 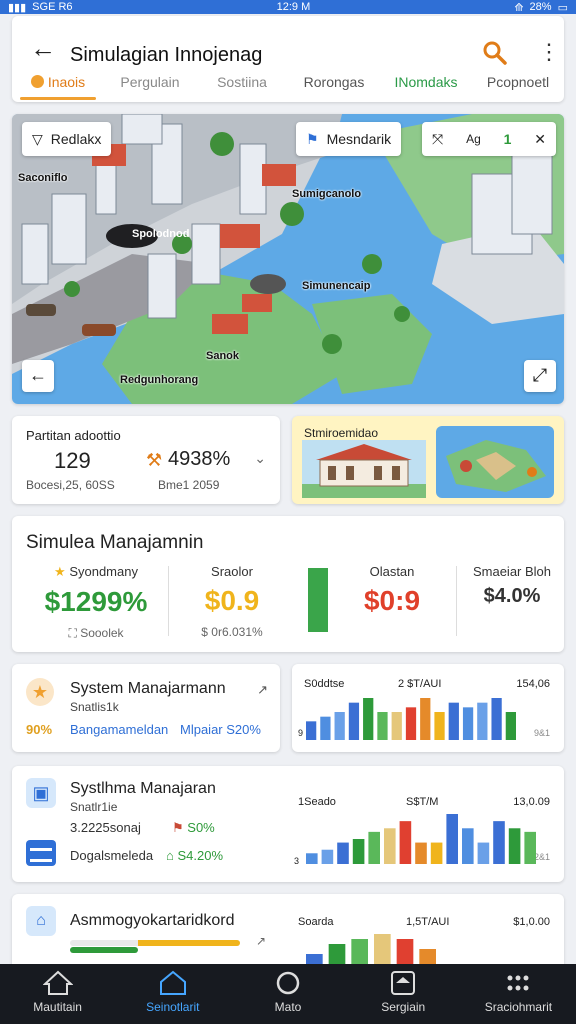 What do you see at coordinates (549, 53) in the screenshot?
I see `more-vert-icon: ⋮` at bounding box center [549, 53].